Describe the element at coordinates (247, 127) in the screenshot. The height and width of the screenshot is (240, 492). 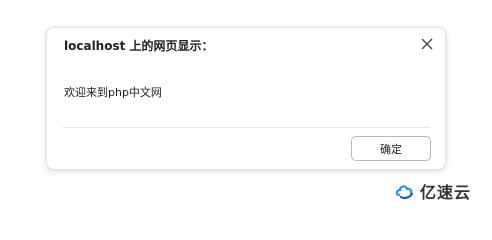
I see `divider` at that location.